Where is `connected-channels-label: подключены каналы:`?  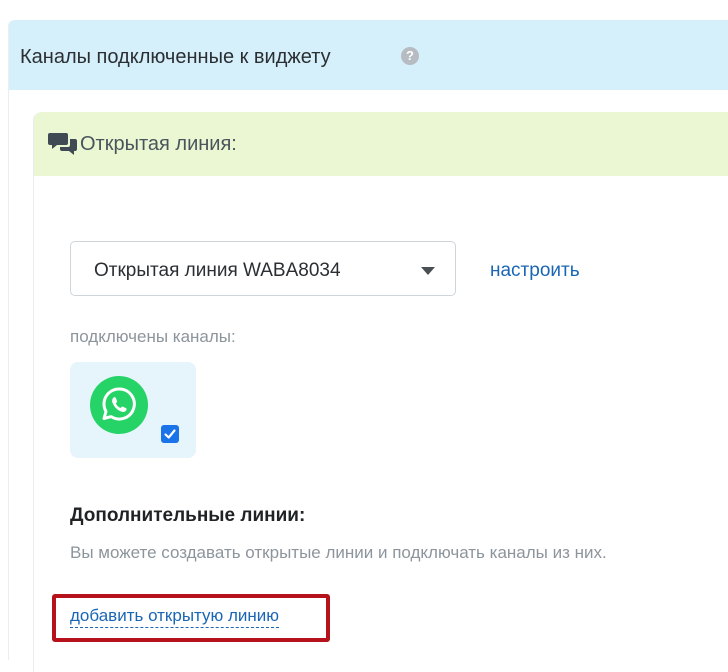
connected-channels-label: подключены каналы: is located at coordinates (153, 336).